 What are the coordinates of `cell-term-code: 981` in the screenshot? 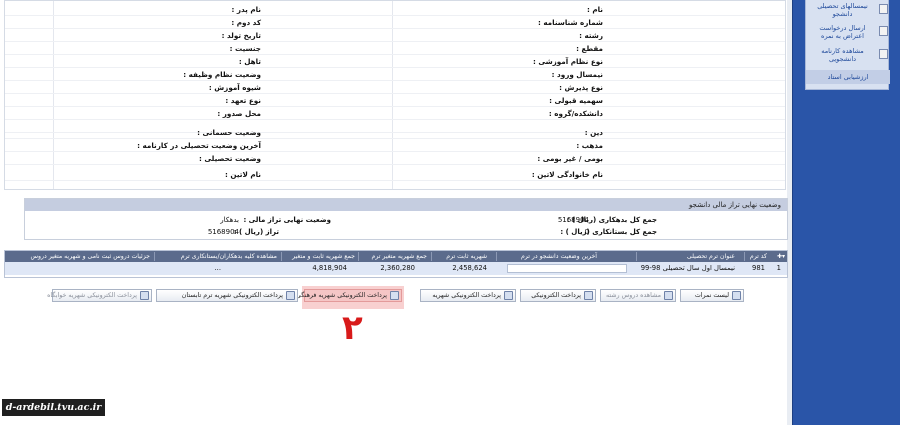 It's located at (758, 268).